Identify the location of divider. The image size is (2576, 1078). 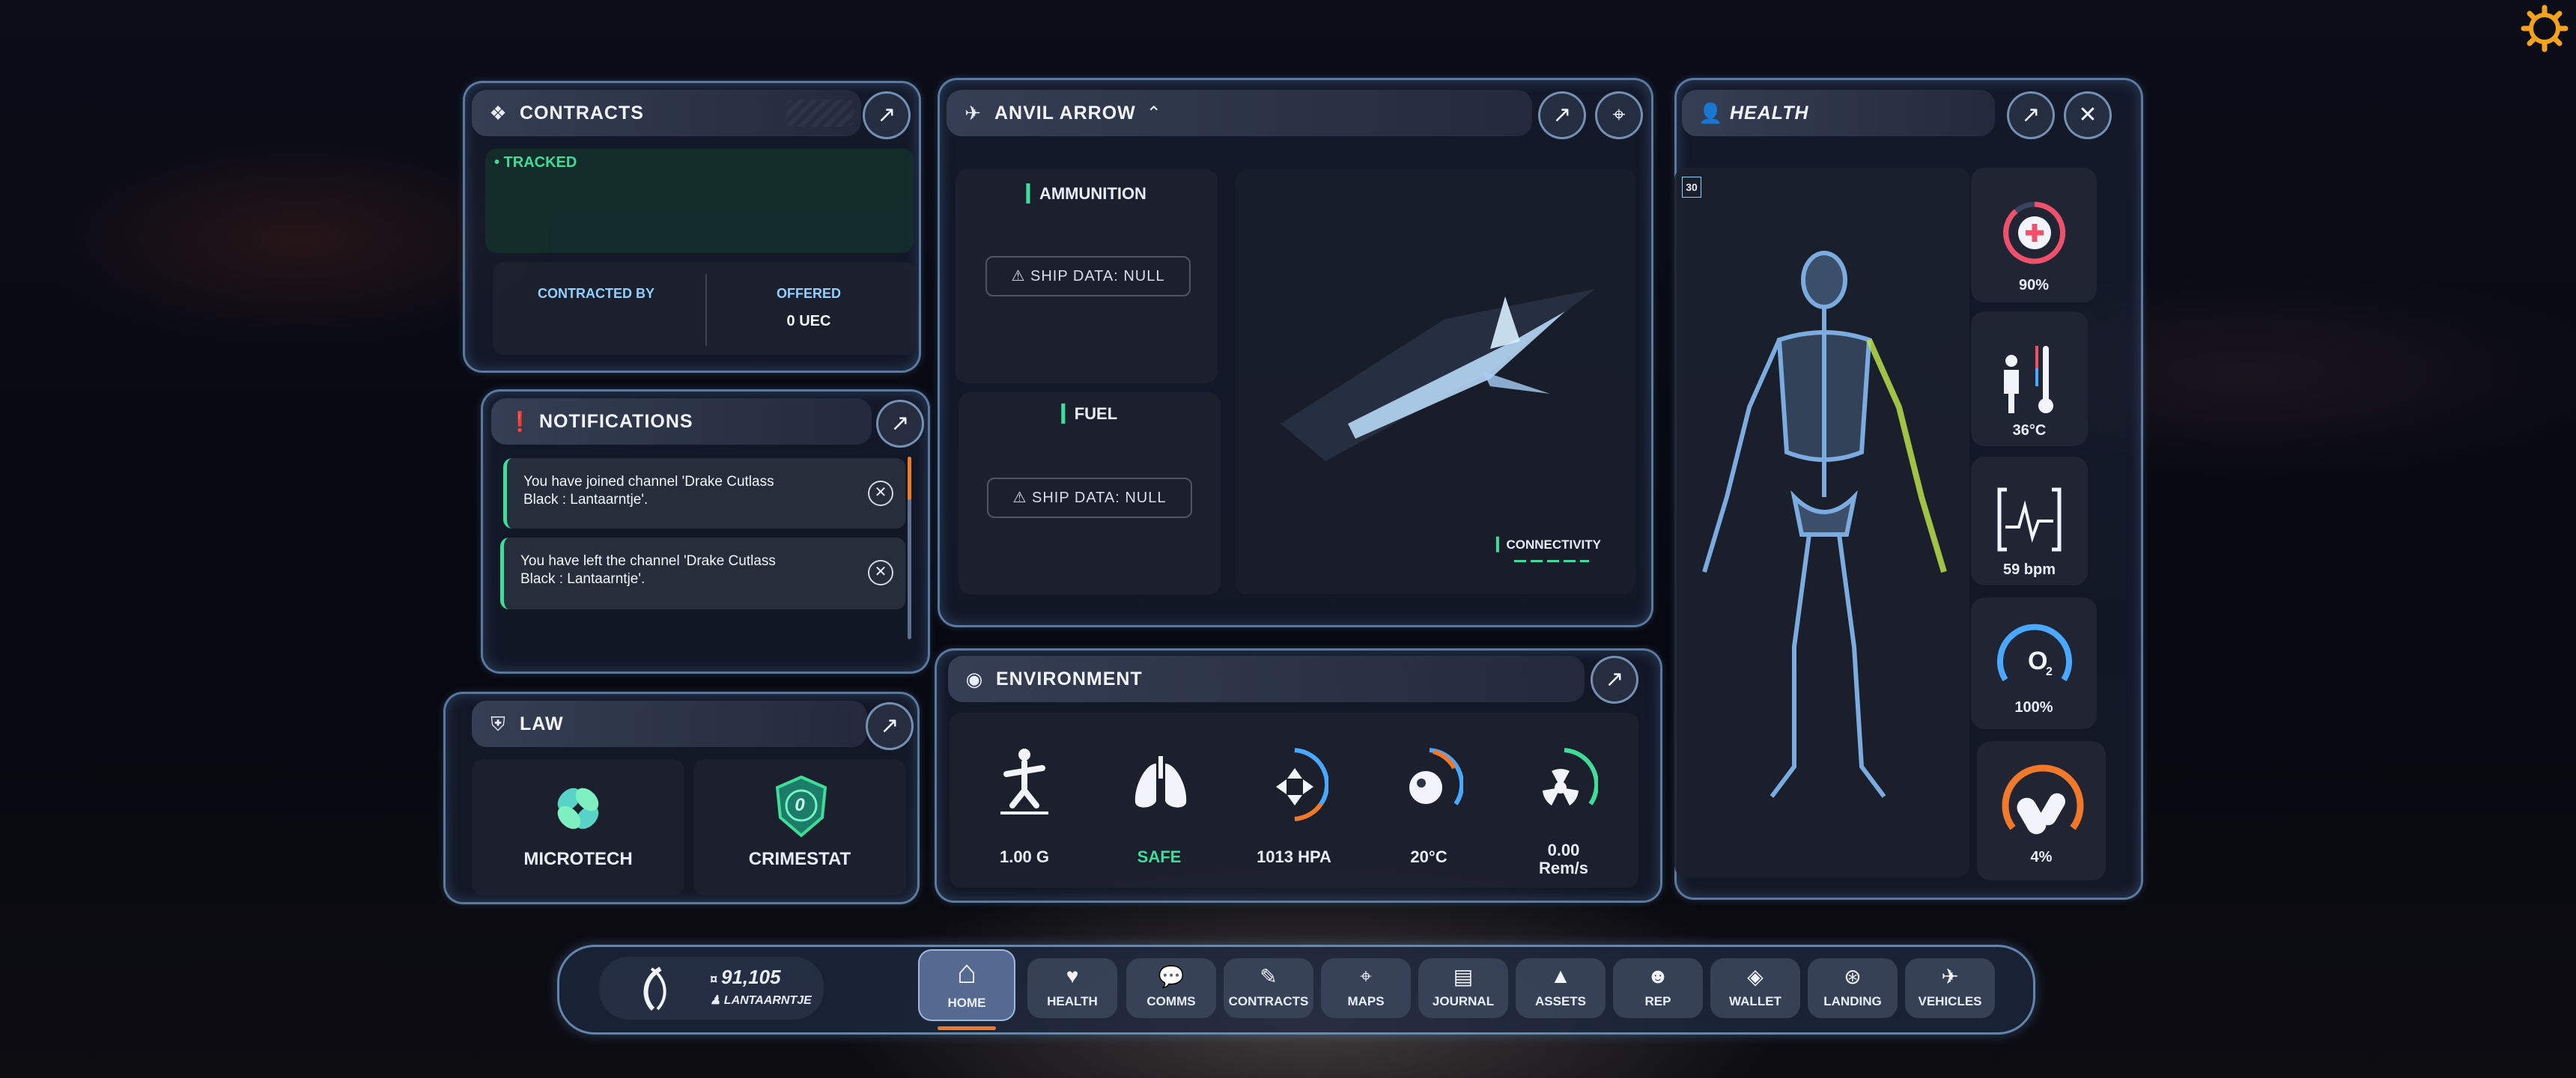
(706, 310).